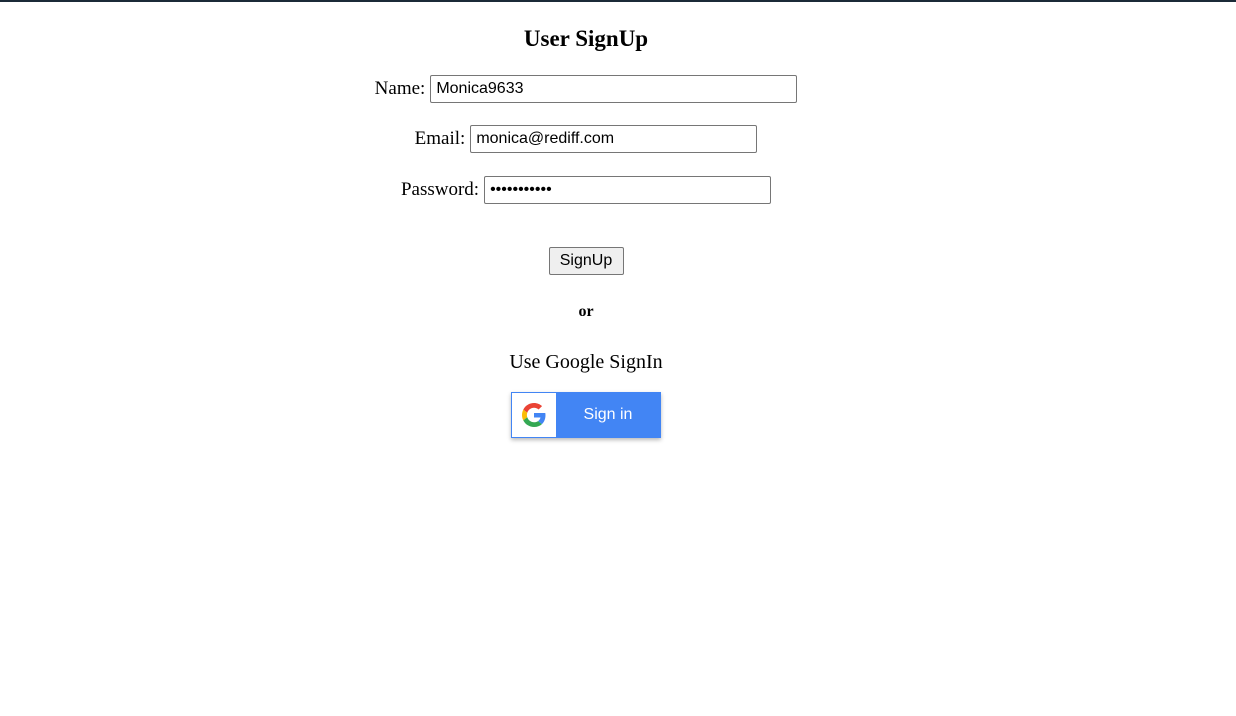 This screenshot has width=1236, height=716. Describe the element at coordinates (586, 38) in the screenshot. I see `page-title: User SignUp` at that location.